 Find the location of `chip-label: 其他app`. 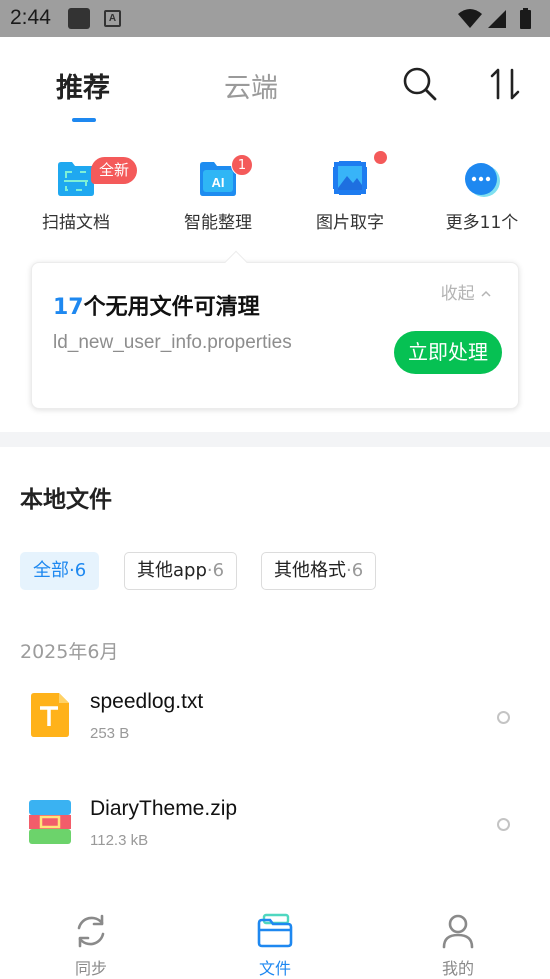

chip-label: 其他app is located at coordinates (172, 570).